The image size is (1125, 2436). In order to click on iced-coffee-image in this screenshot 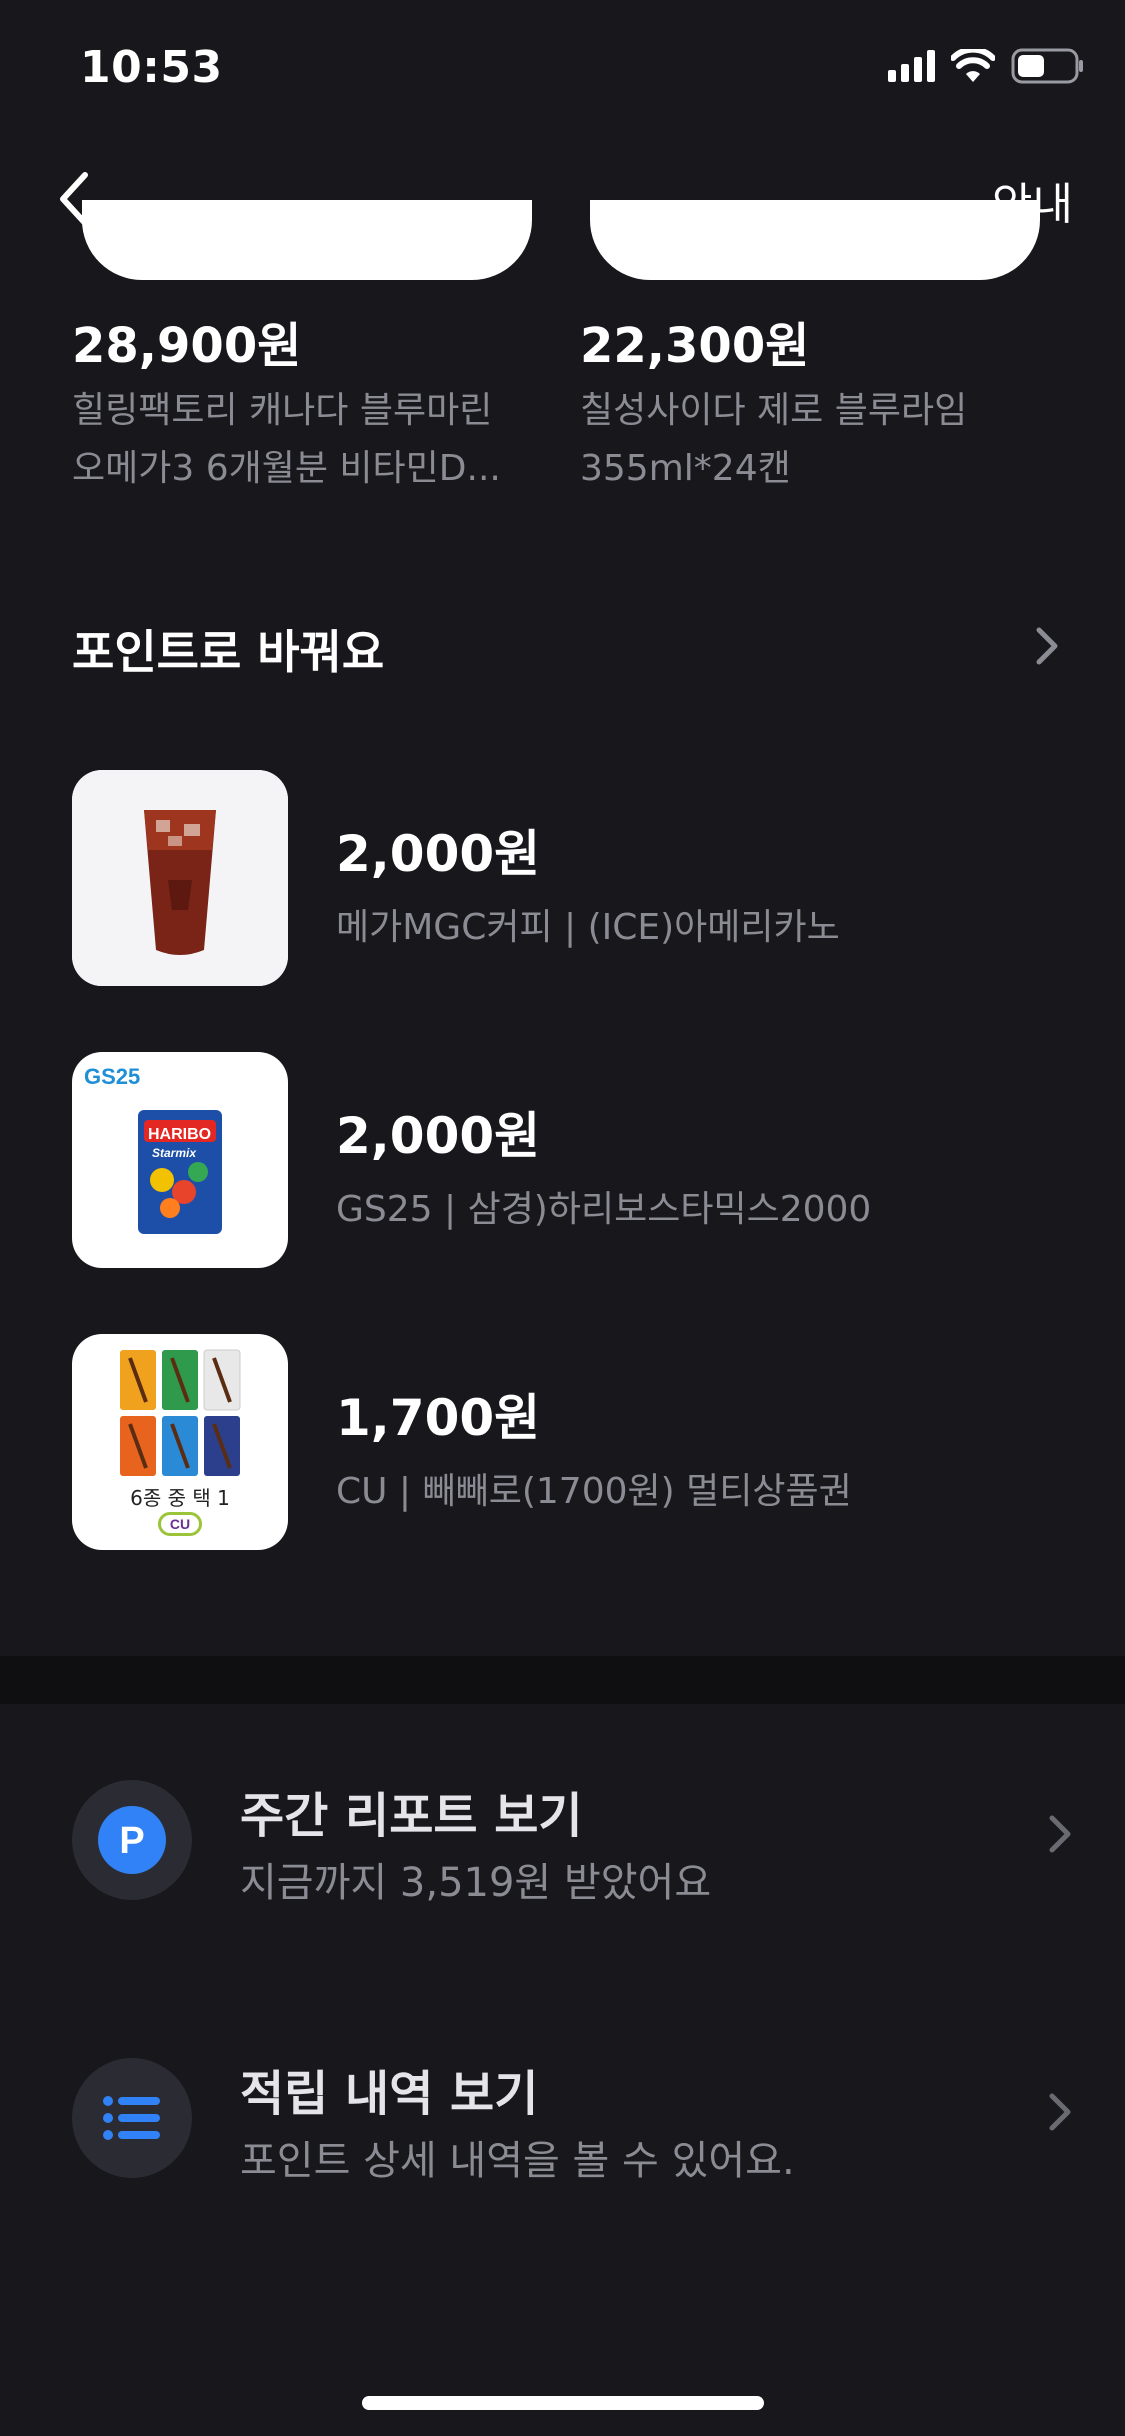, I will do `click(180, 878)`.